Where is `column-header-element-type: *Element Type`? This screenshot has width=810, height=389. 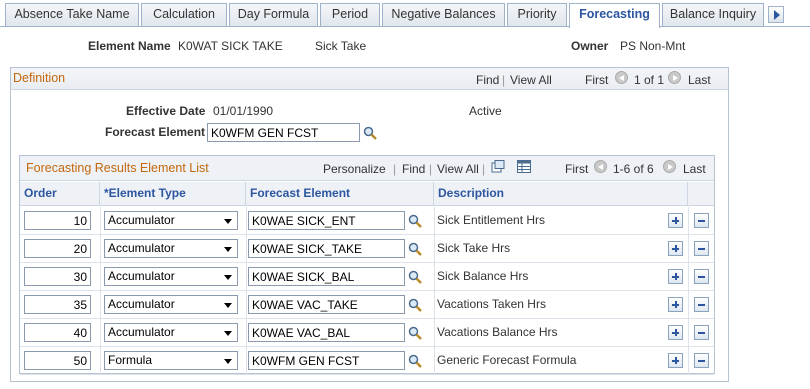 column-header-element-type: *Element Type is located at coordinates (173, 194).